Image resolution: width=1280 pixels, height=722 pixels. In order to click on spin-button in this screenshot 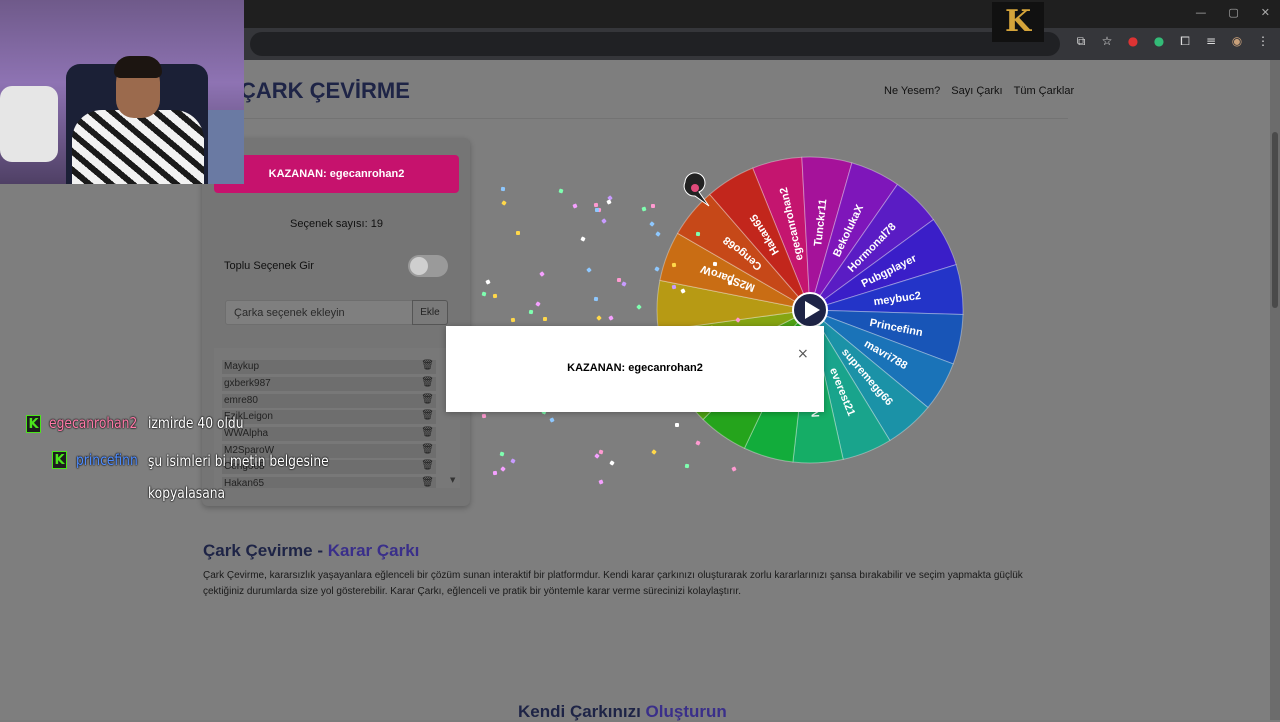, I will do `click(810, 310)`.